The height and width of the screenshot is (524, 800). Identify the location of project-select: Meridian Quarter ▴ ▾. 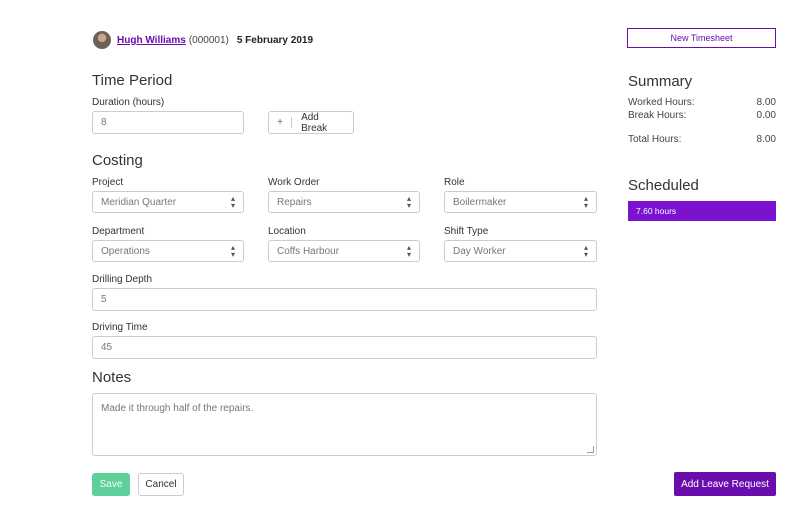
(168, 202).